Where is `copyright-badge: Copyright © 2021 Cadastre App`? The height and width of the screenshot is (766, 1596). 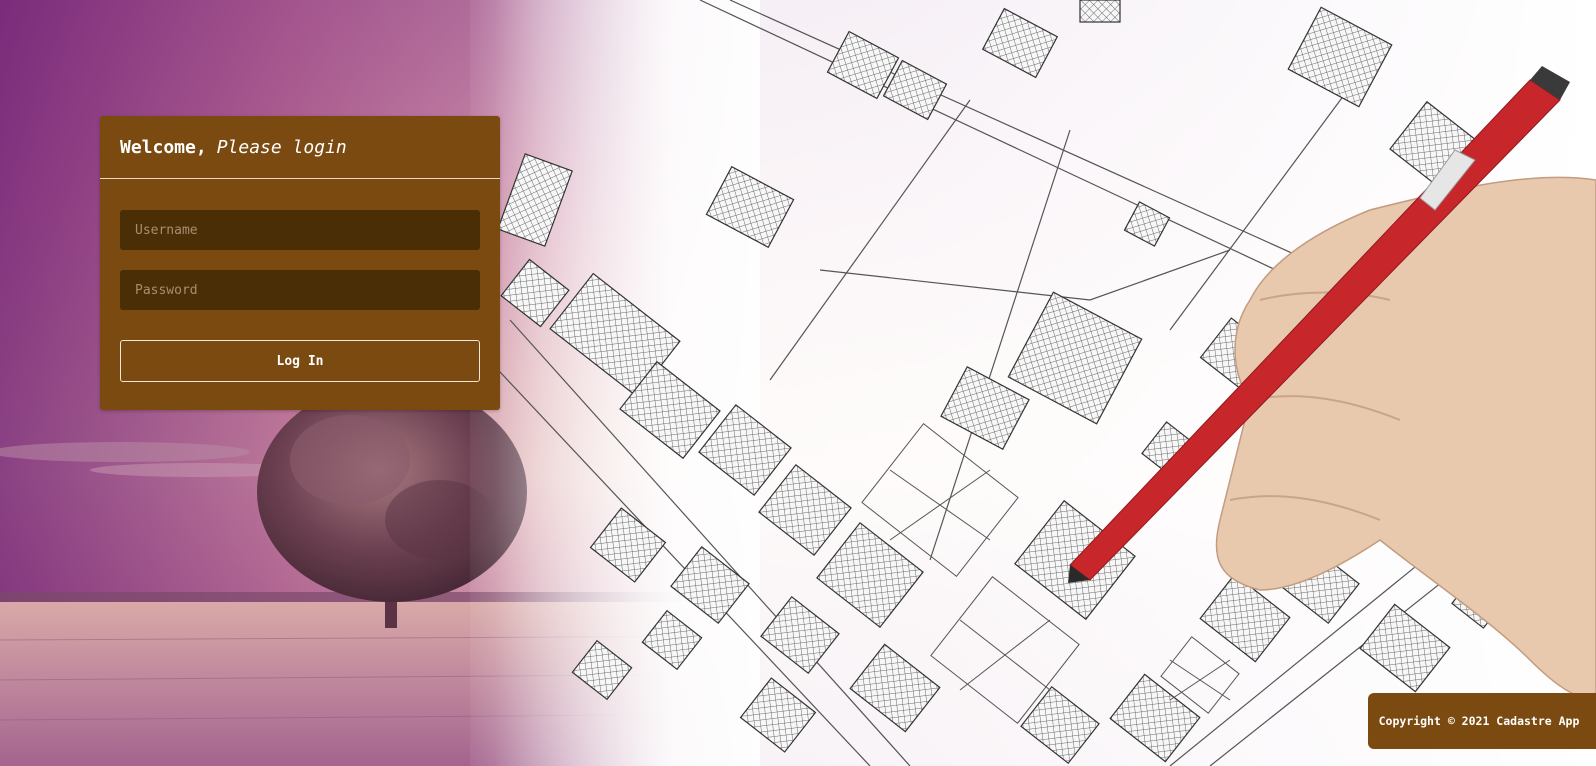 copyright-badge: Copyright © 2021 Cadastre App is located at coordinates (1482, 721).